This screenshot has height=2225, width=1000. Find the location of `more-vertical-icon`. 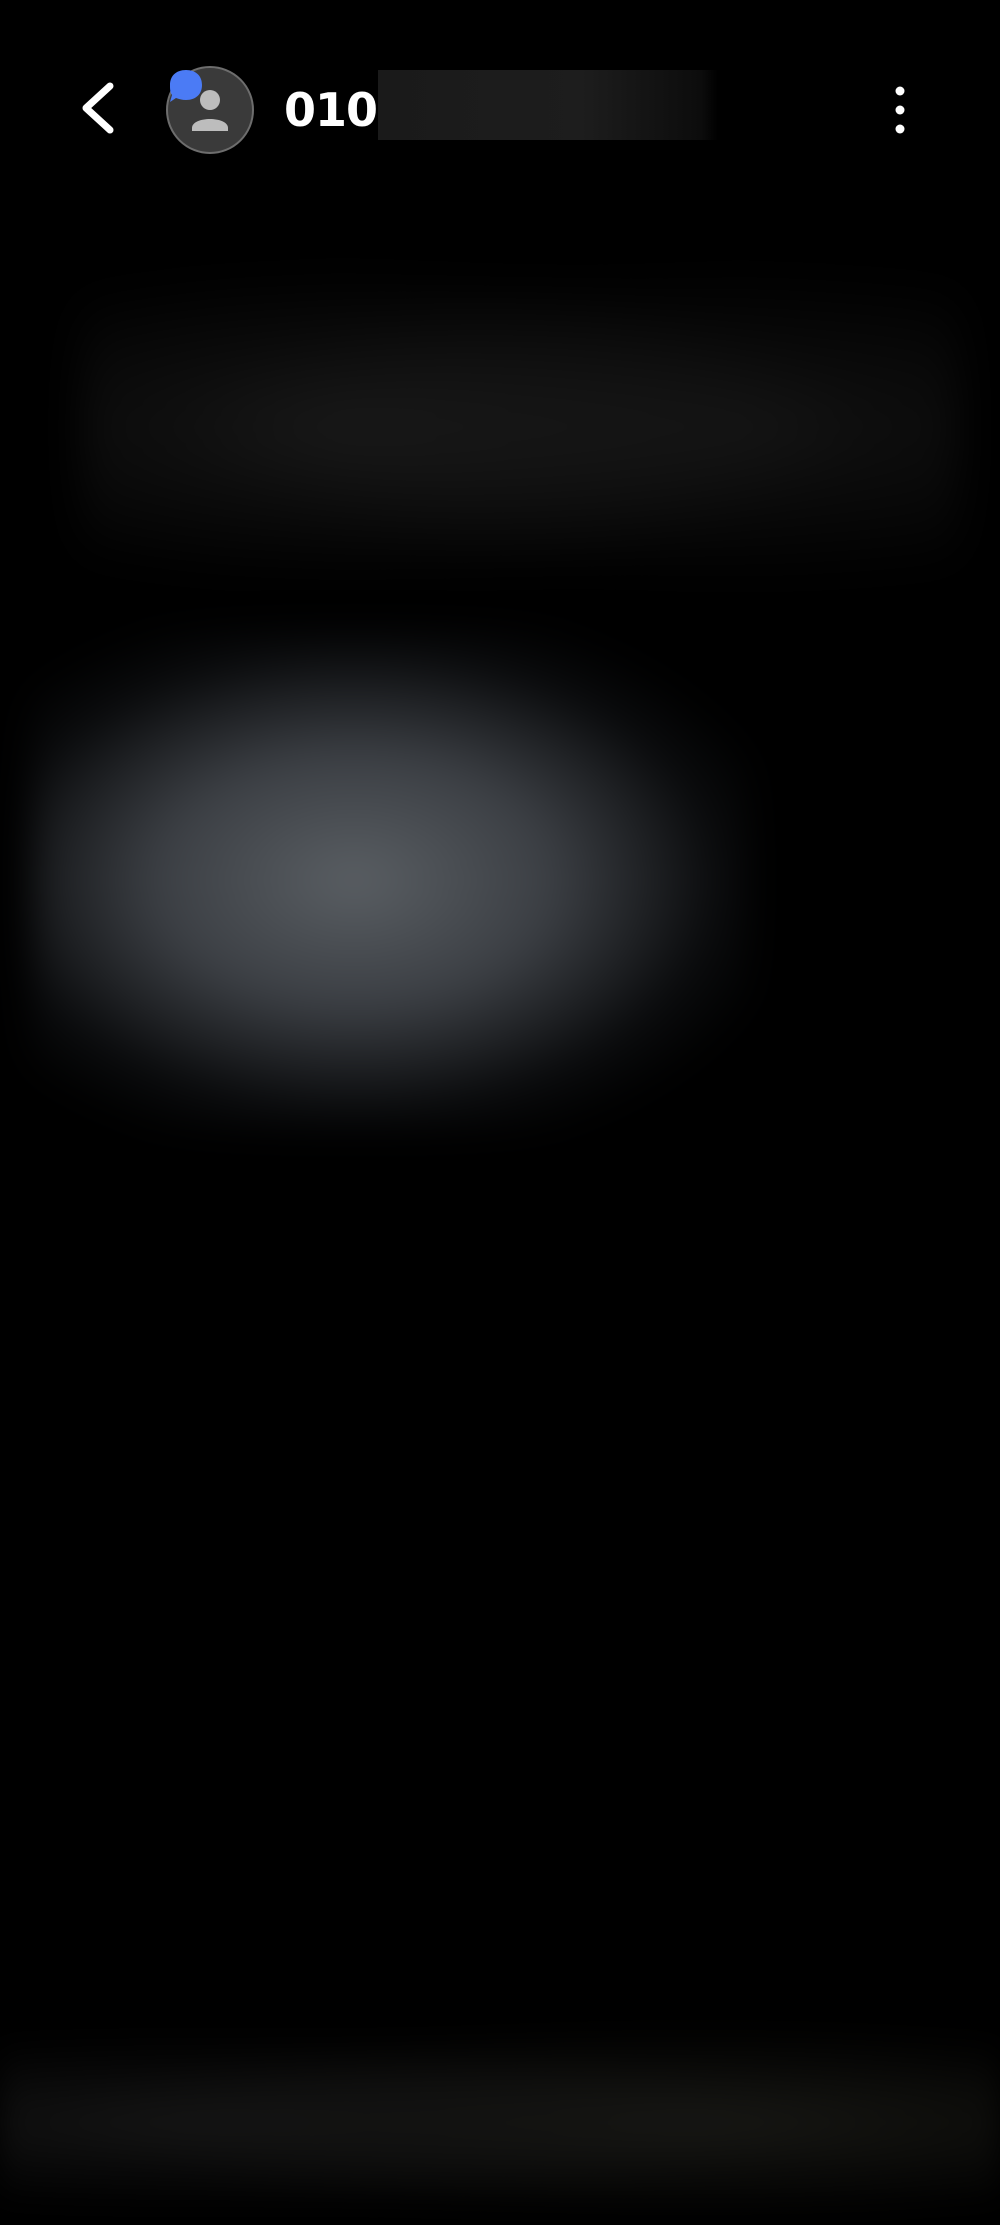

more-vertical-icon is located at coordinates (900, 110).